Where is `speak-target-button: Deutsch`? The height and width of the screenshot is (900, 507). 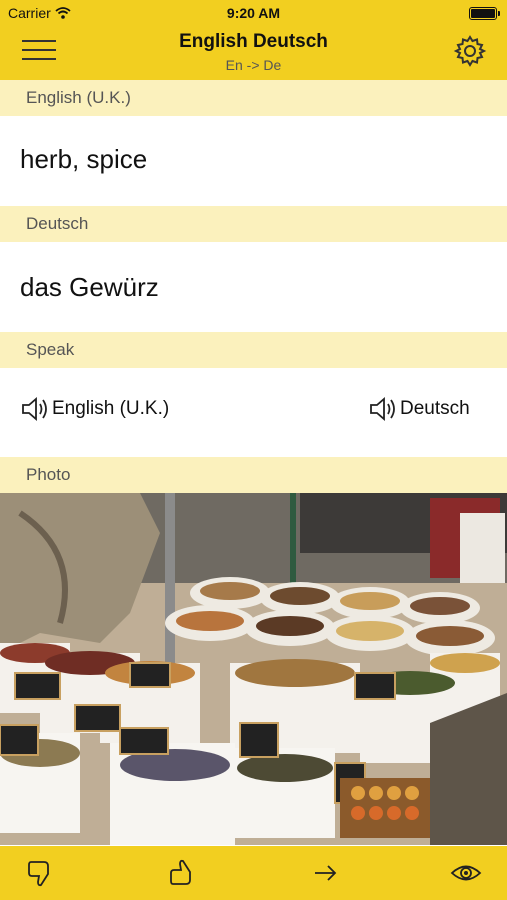
speak-target-button: Deutsch is located at coordinates (419, 409).